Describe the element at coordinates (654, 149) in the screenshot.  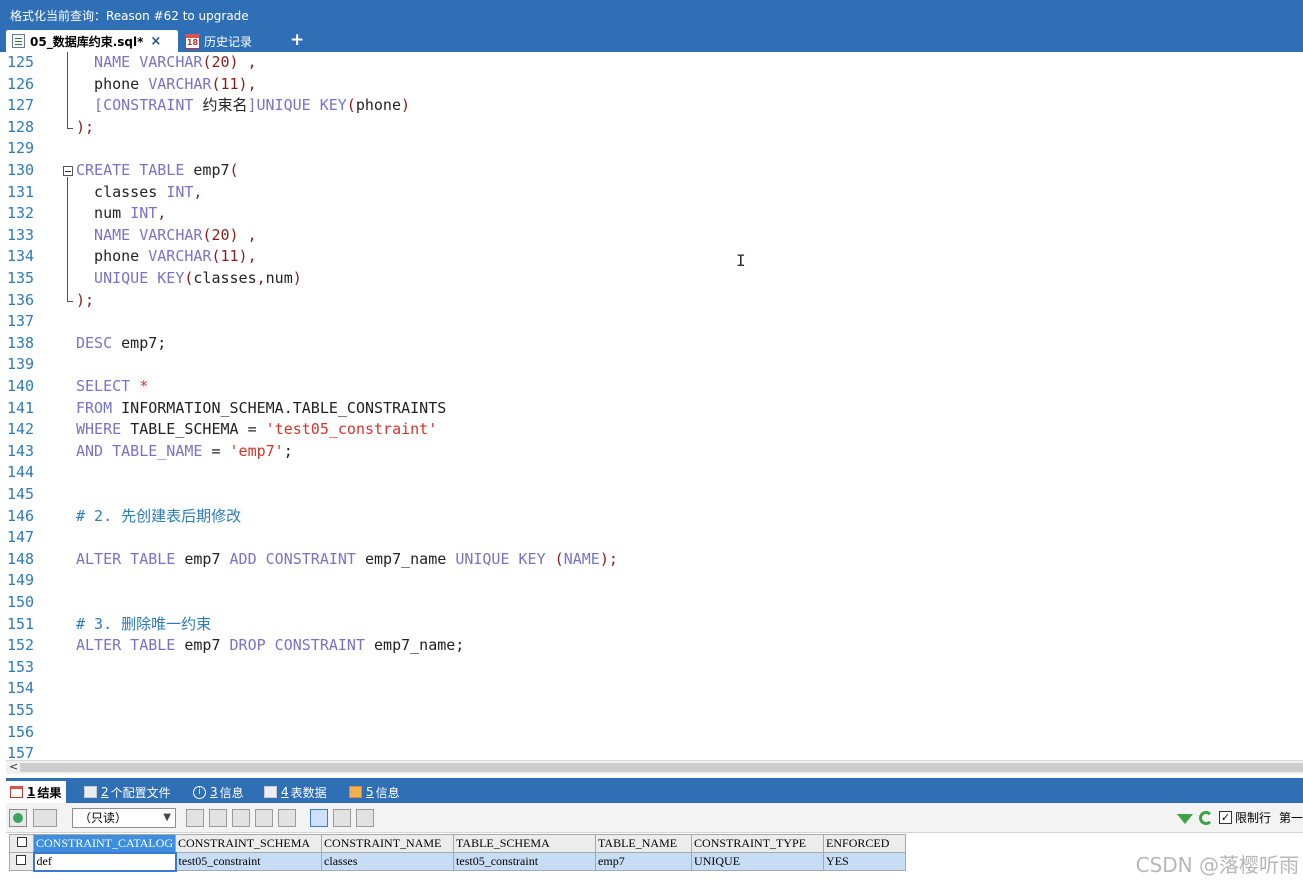
I see `code-line: 129` at that location.